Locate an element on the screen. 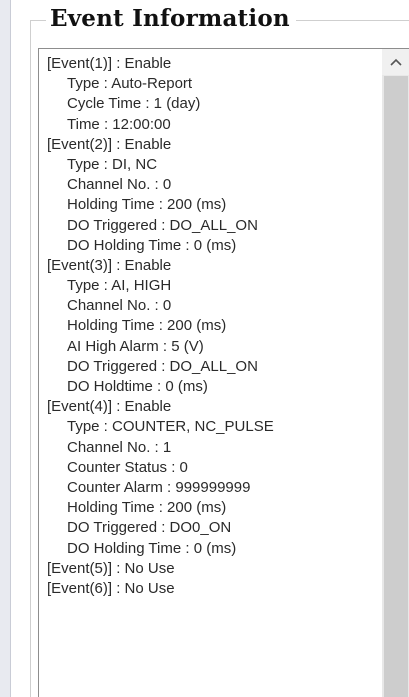 The height and width of the screenshot is (697, 409). event-detail-item: Type : AI, HIGH is located at coordinates (160, 286).